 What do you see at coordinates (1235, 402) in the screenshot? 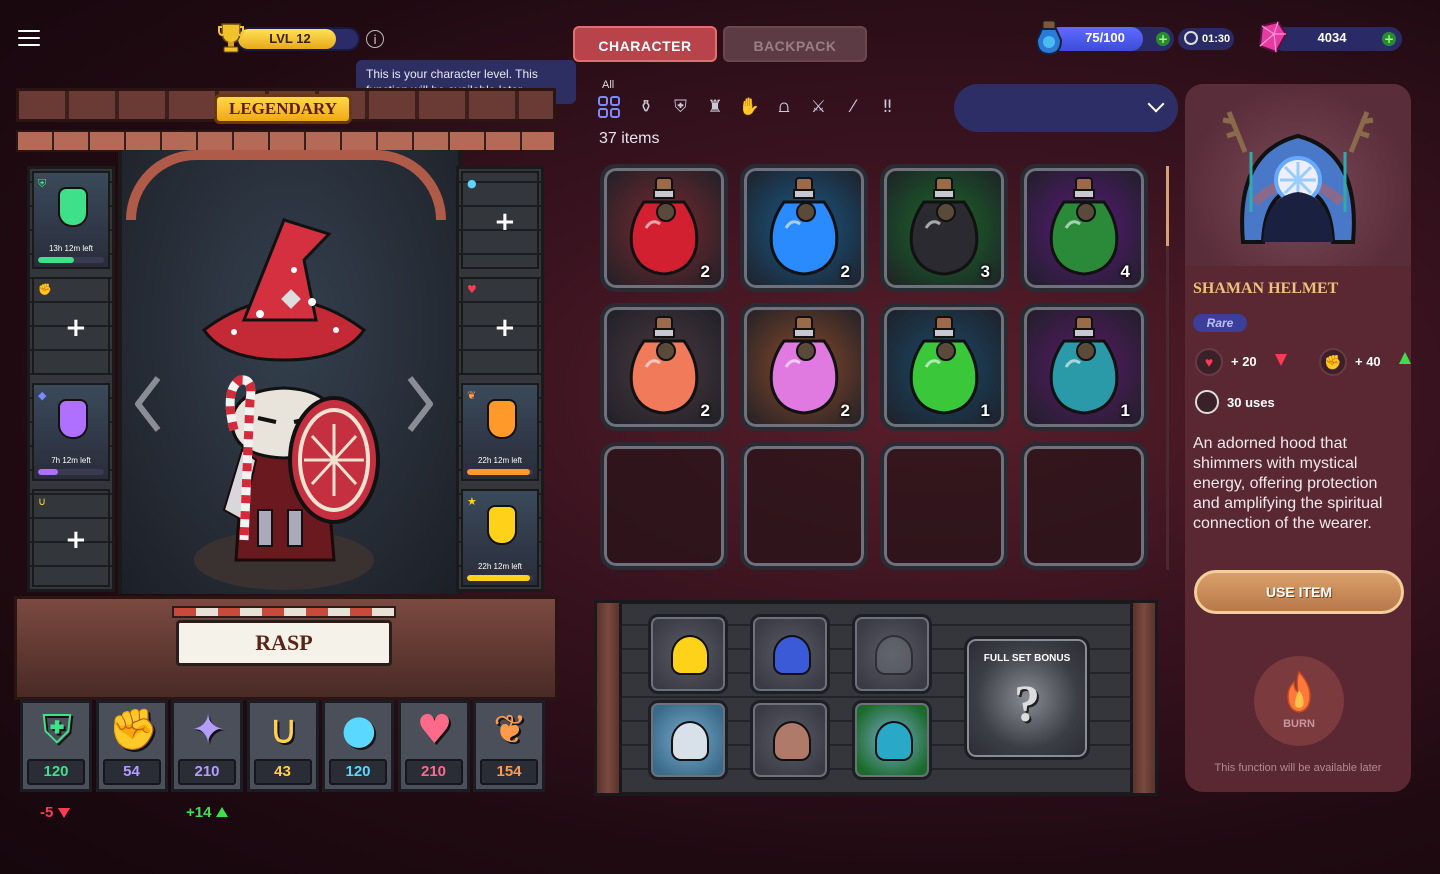
I see `item-uses: 30 uses` at bounding box center [1235, 402].